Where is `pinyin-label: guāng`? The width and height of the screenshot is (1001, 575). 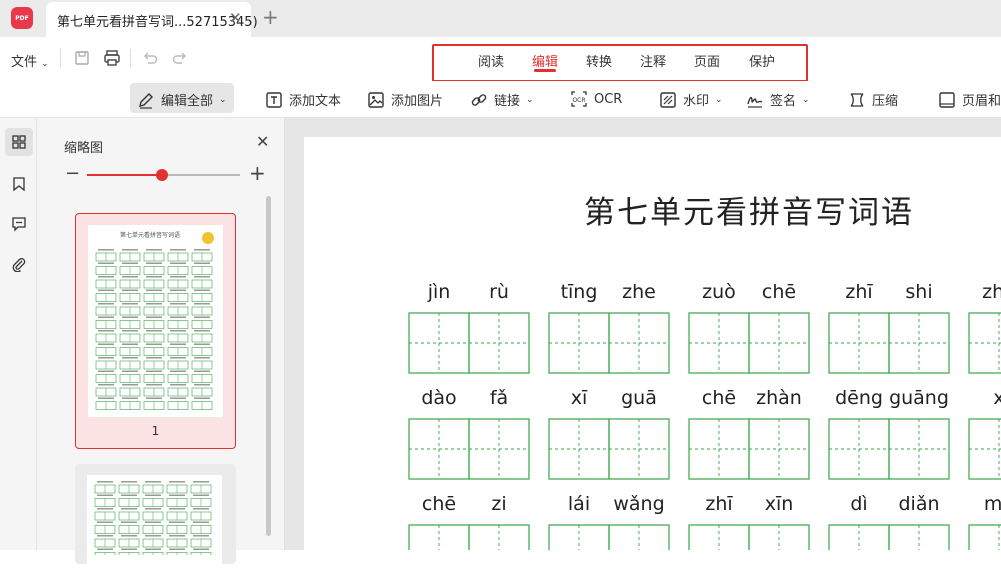
pinyin-label: guāng is located at coordinates (919, 398).